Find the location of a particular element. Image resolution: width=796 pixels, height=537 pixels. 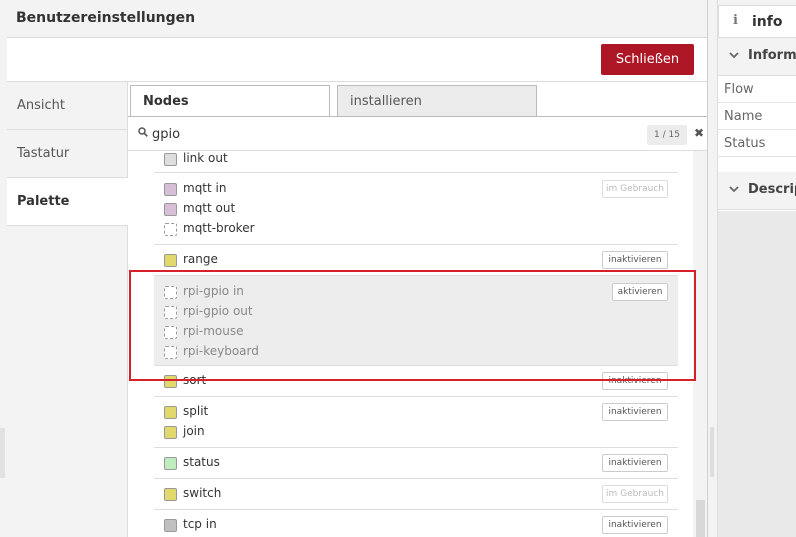

splitter-grip is located at coordinates (712, 452).